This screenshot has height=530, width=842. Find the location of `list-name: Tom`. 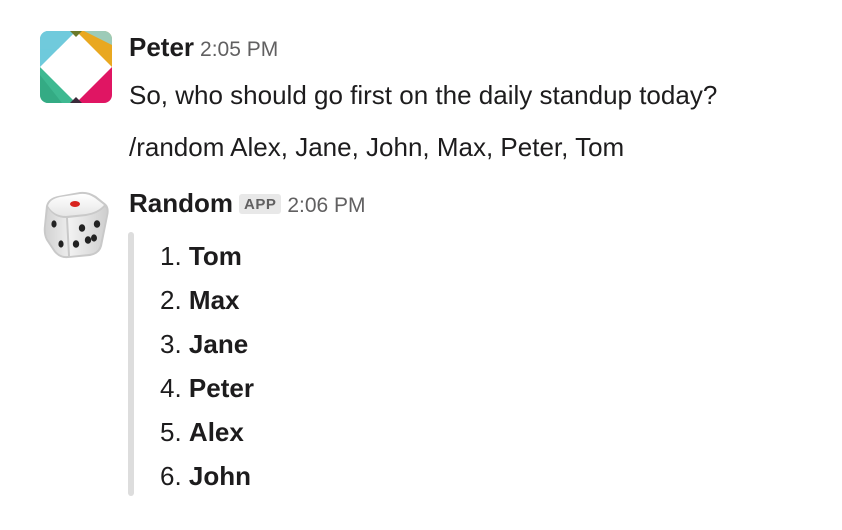

list-name: Tom is located at coordinates (215, 256).